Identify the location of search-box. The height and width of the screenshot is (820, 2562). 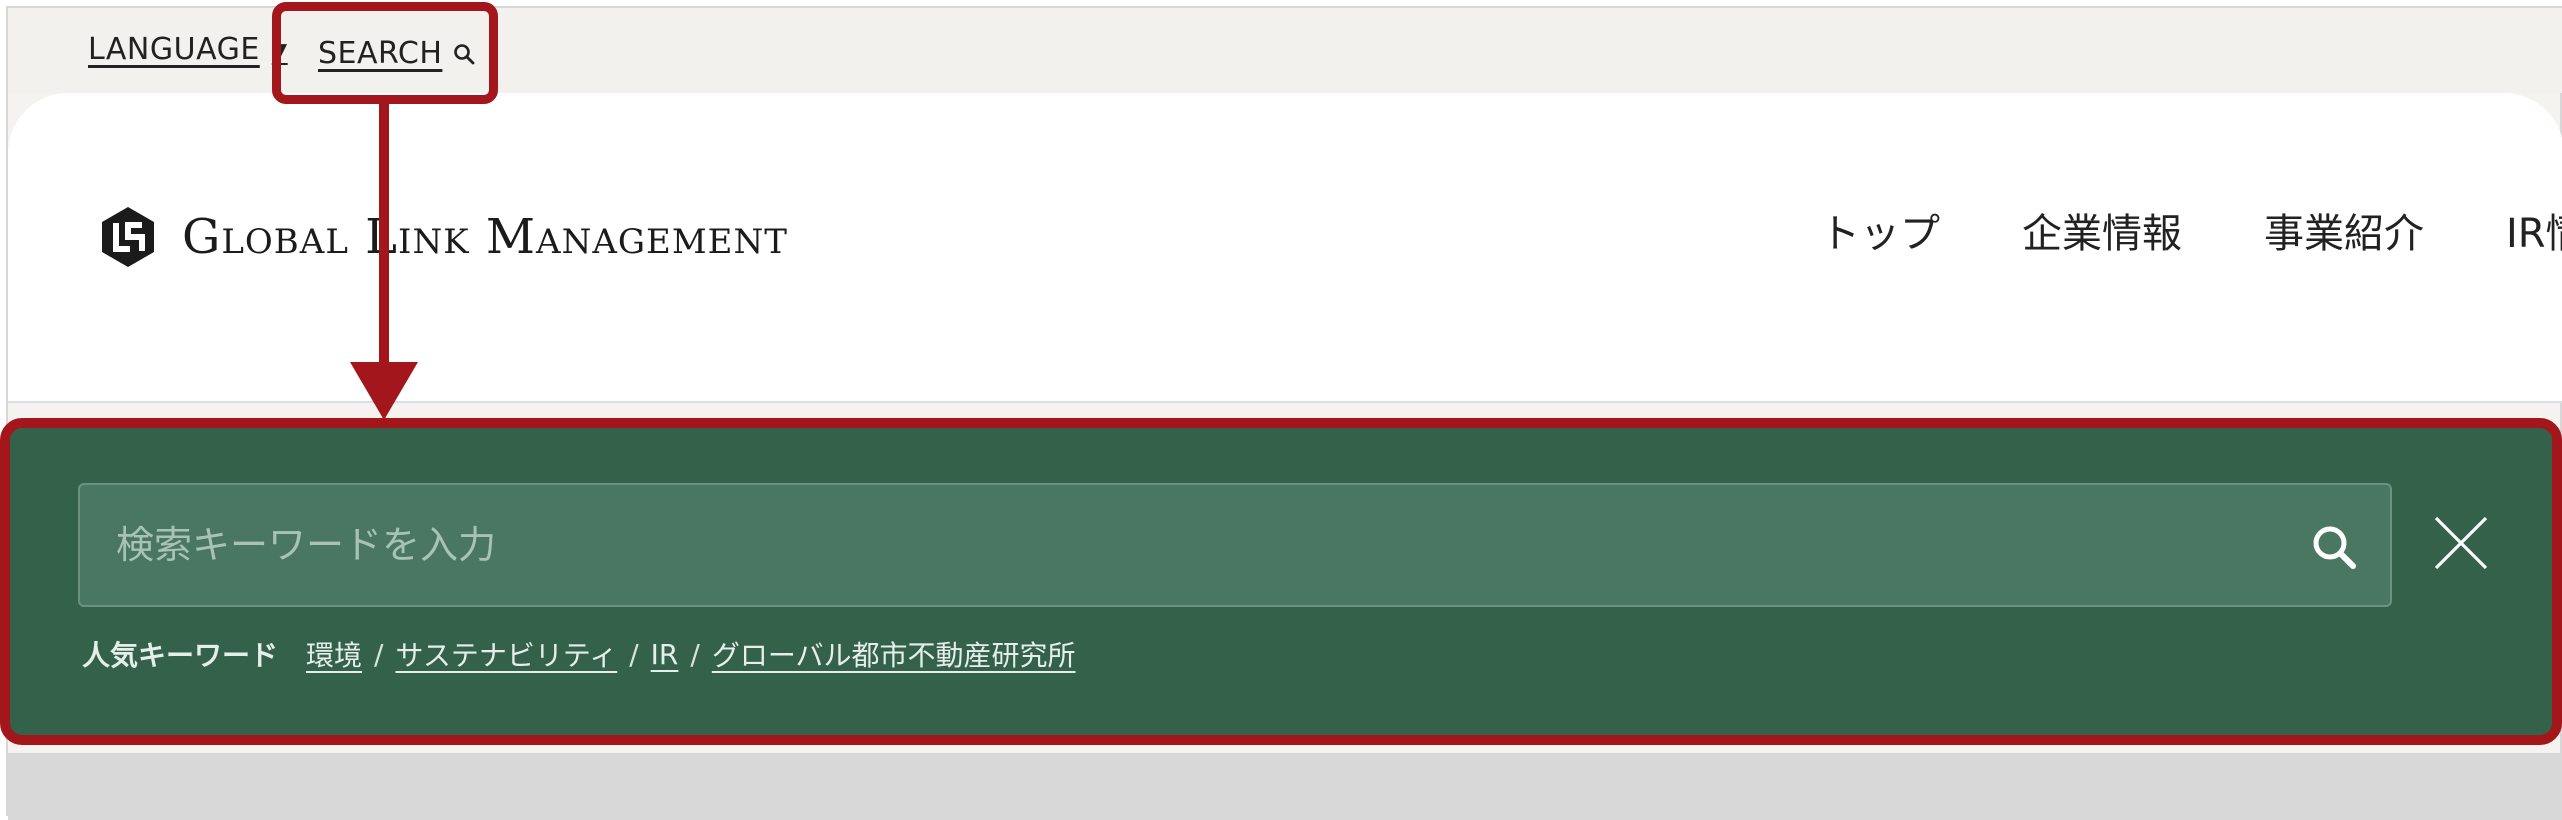
(1235, 545).